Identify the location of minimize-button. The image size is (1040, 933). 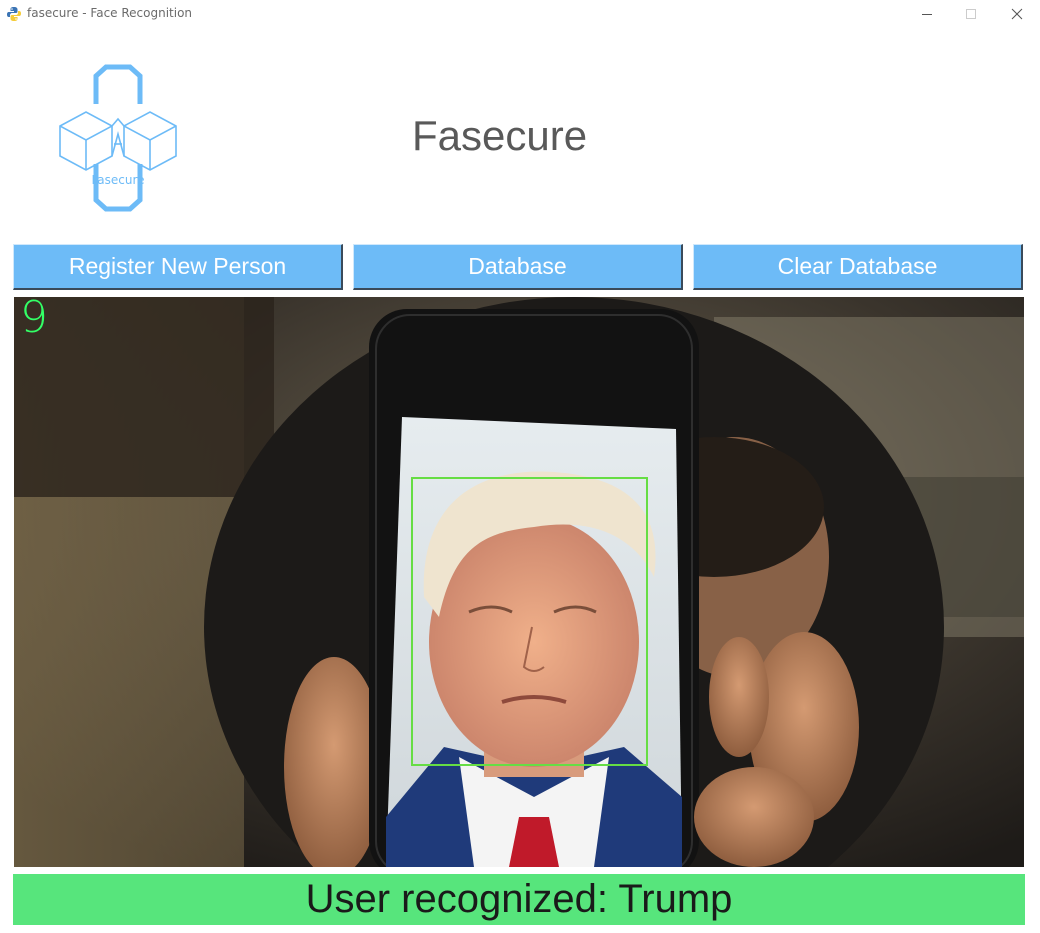
(927, 14).